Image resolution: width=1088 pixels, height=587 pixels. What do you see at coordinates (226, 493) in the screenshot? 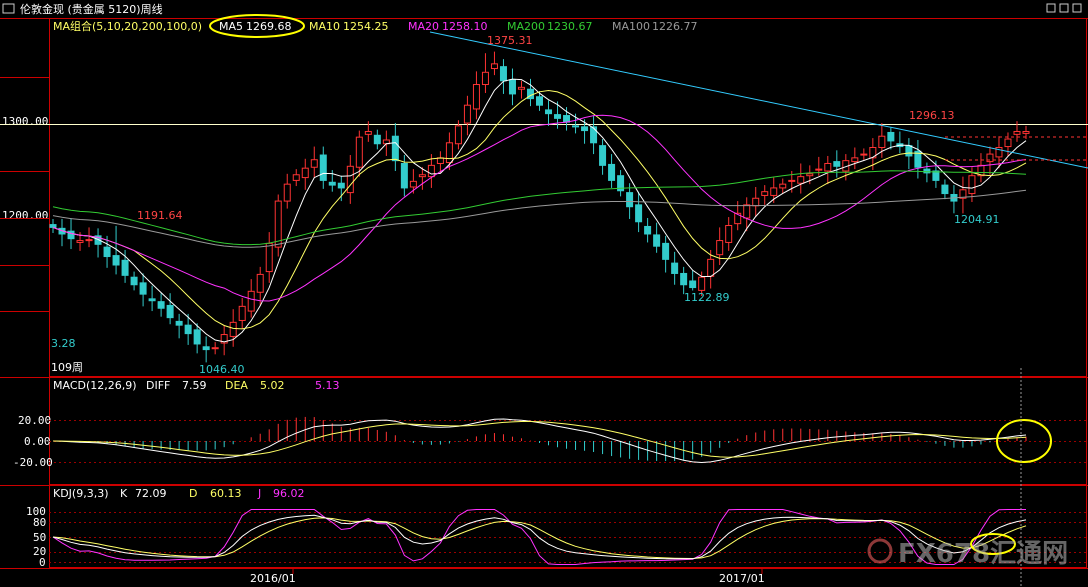
I see `kdj-d-value: 60.13` at bounding box center [226, 493].